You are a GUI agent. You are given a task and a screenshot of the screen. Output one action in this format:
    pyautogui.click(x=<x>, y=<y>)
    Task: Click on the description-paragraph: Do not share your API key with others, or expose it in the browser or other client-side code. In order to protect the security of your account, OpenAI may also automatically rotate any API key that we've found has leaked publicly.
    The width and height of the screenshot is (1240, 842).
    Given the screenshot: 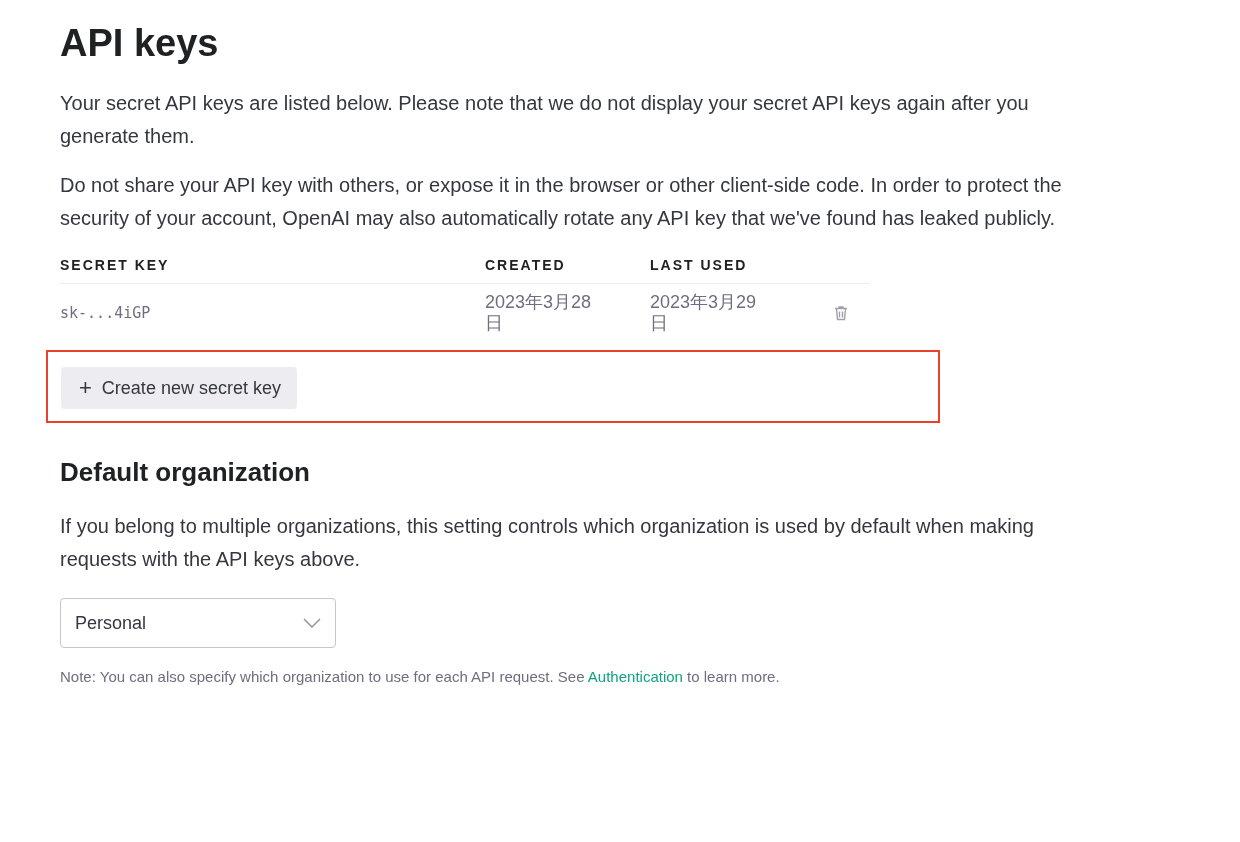 What is the action you would take?
    pyautogui.click(x=561, y=202)
    